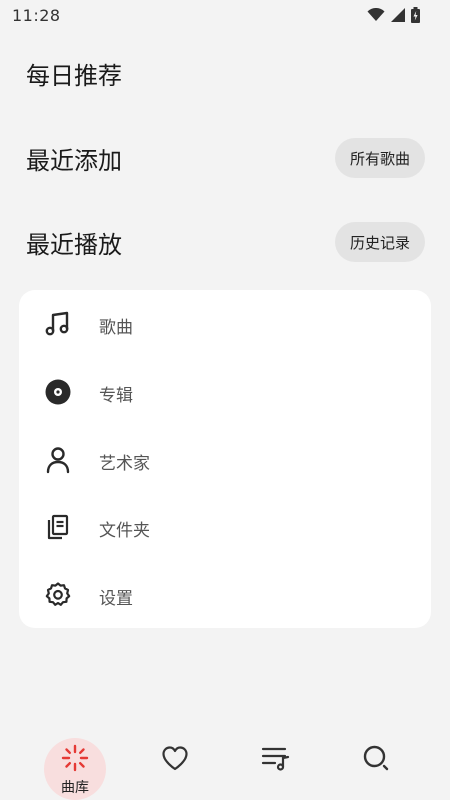 The width and height of the screenshot is (450, 800). I want to click on music-note-icon, so click(58, 324).